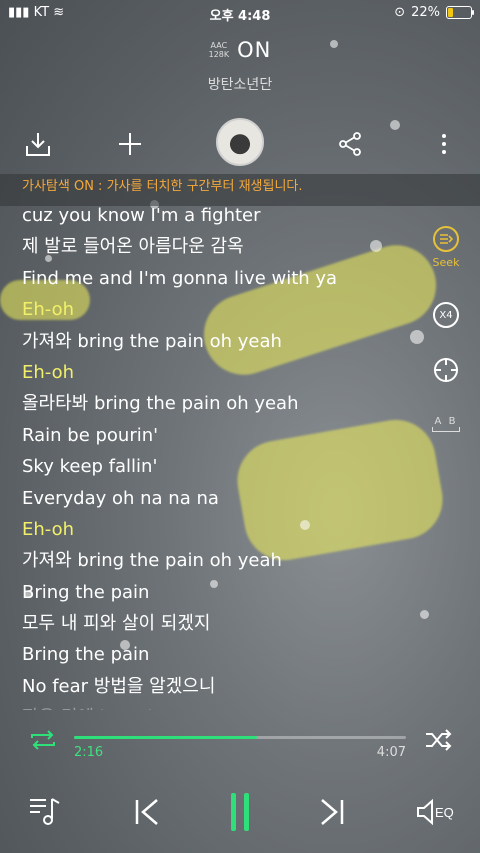 The width and height of the screenshot is (480, 853). Describe the element at coordinates (232, 403) in the screenshot. I see `lyric-line: 올라타봐 bring the pain oh yeah` at that location.